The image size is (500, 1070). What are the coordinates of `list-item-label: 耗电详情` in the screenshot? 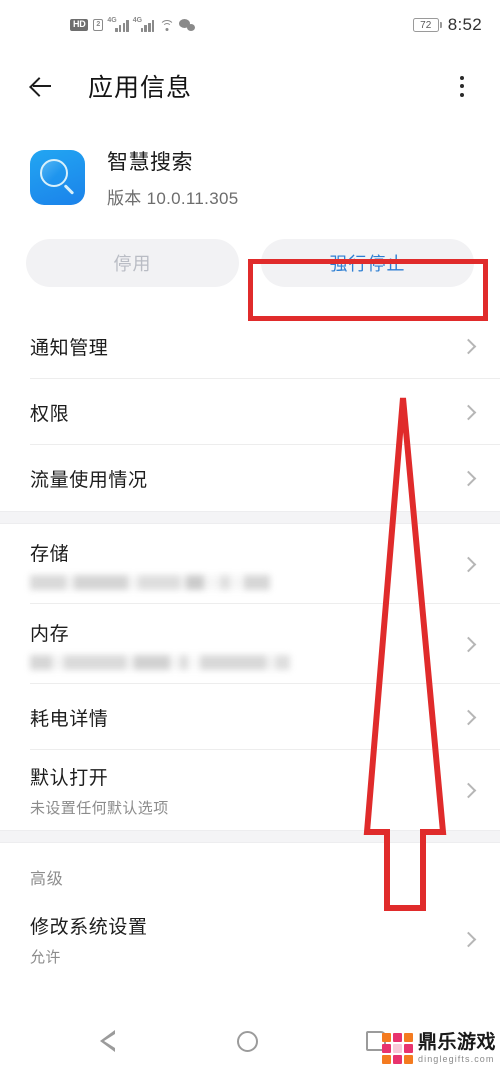 It's located at (69, 719).